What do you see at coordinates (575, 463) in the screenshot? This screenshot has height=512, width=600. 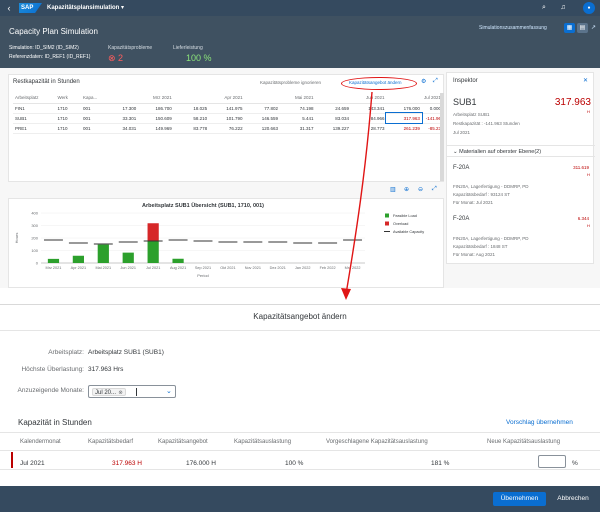 I see `percent-unit: %` at bounding box center [575, 463].